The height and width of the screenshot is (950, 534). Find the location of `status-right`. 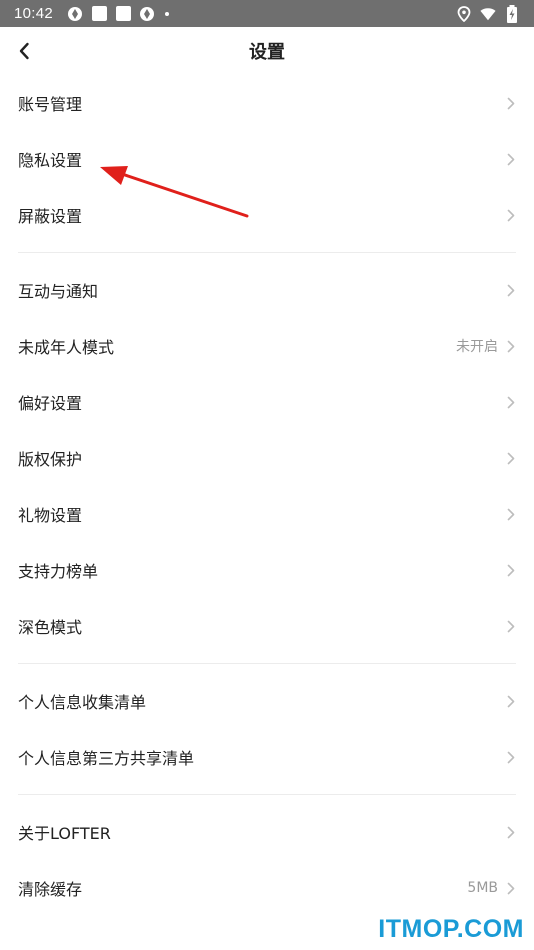

status-right is located at coordinates (488, 13).